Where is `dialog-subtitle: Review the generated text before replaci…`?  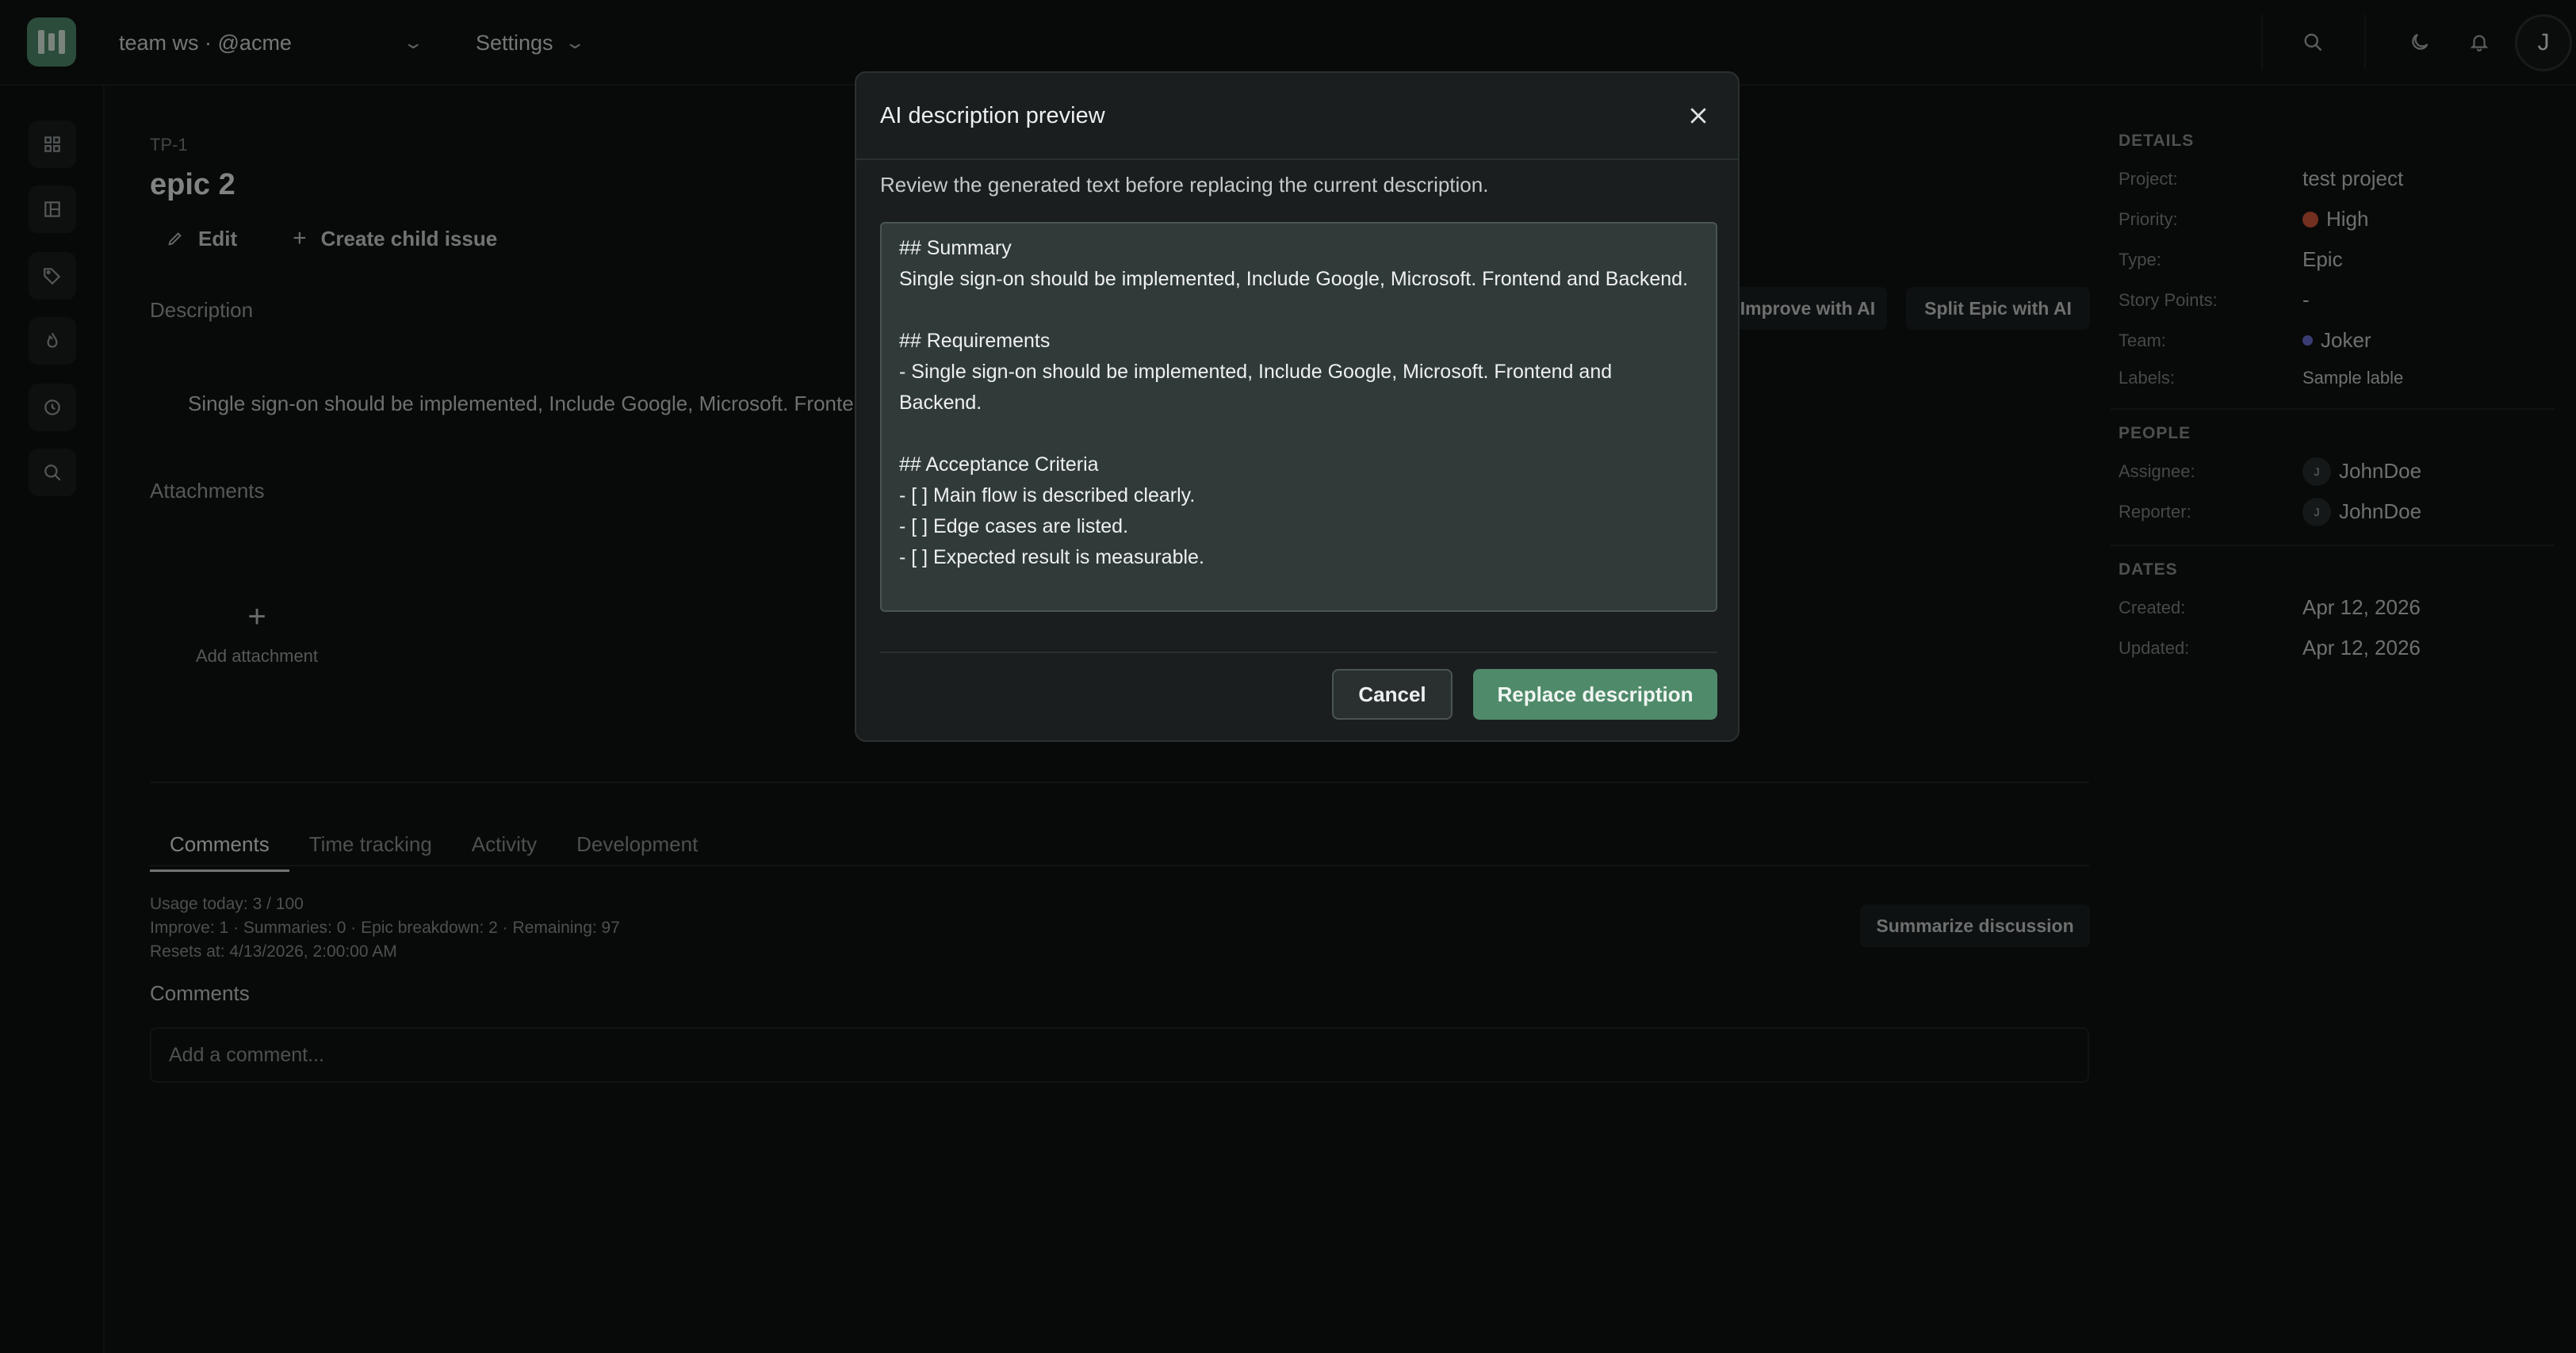 dialog-subtitle: Review the generated text before replaci… is located at coordinates (1184, 185).